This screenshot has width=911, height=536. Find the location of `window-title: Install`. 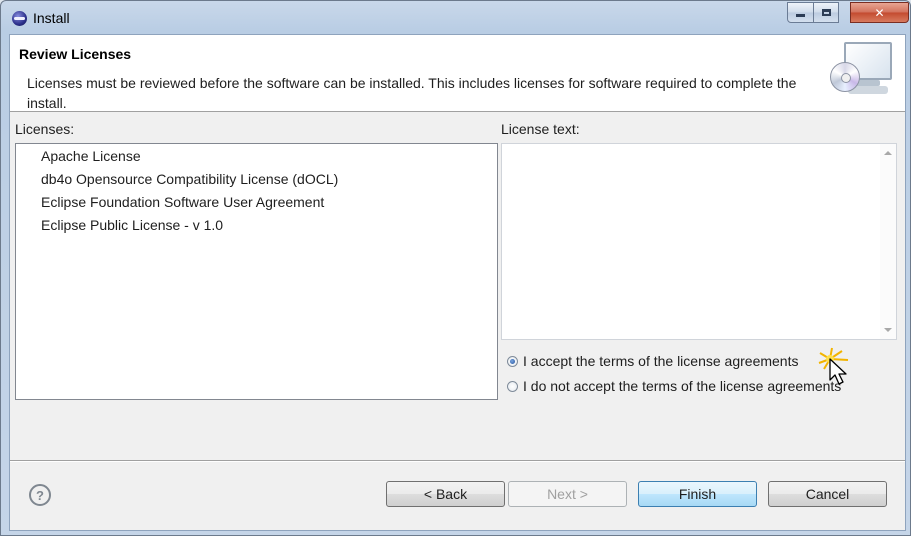

window-title: Install is located at coordinates (51, 18).